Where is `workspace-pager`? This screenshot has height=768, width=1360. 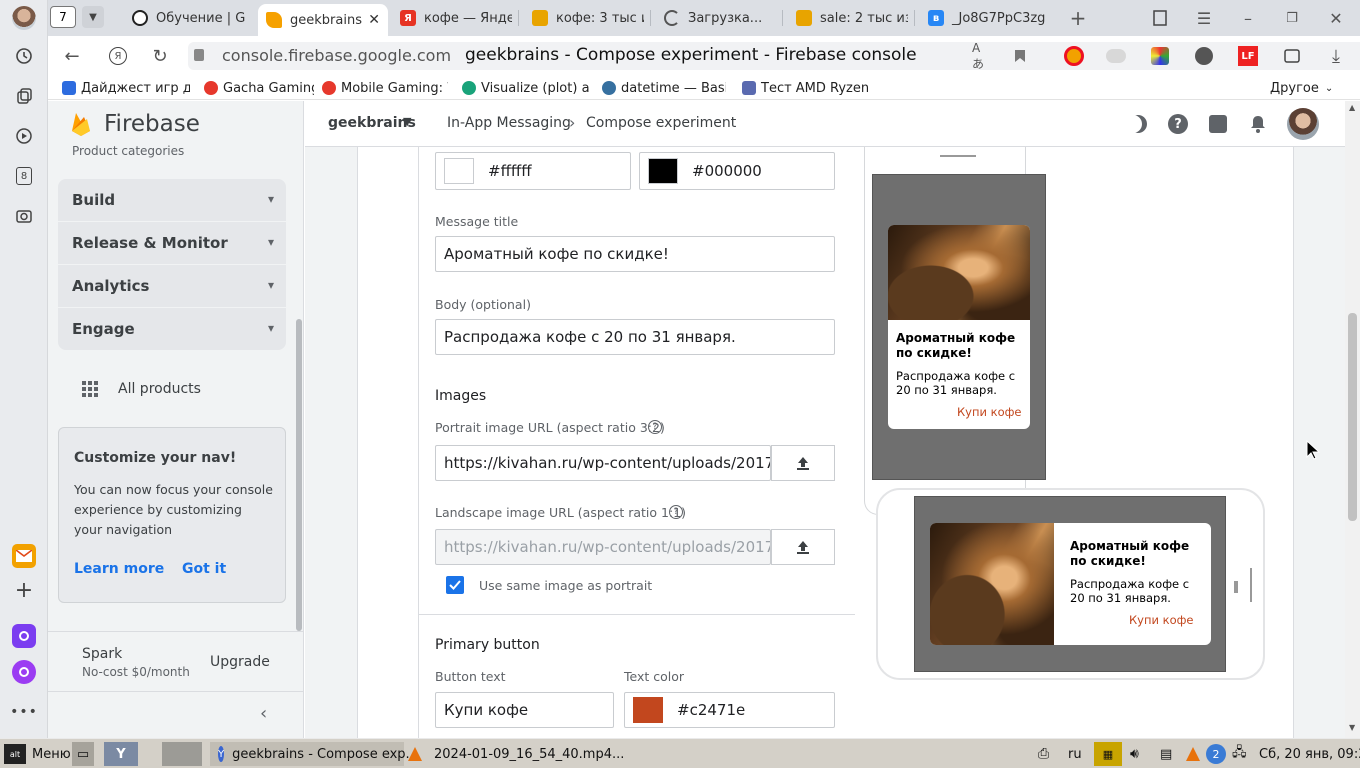 workspace-pager is located at coordinates (182, 754).